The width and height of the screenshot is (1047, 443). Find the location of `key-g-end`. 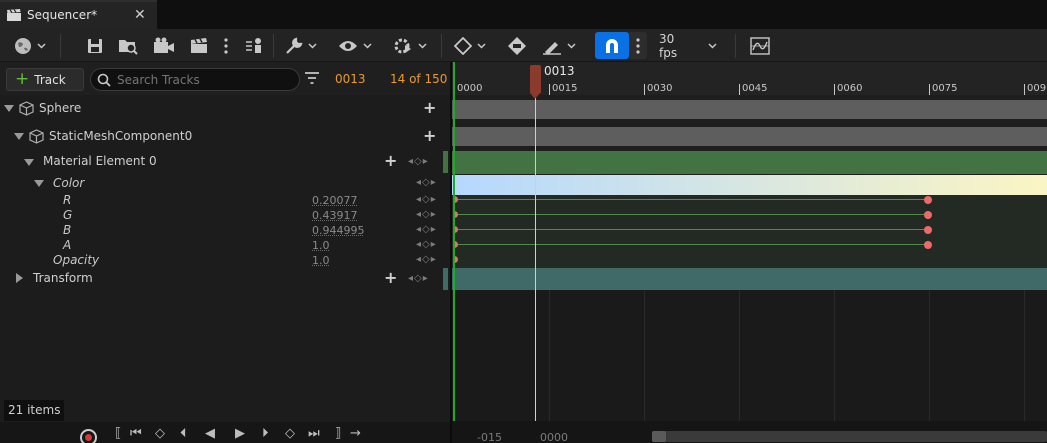

key-g-end is located at coordinates (928, 215).